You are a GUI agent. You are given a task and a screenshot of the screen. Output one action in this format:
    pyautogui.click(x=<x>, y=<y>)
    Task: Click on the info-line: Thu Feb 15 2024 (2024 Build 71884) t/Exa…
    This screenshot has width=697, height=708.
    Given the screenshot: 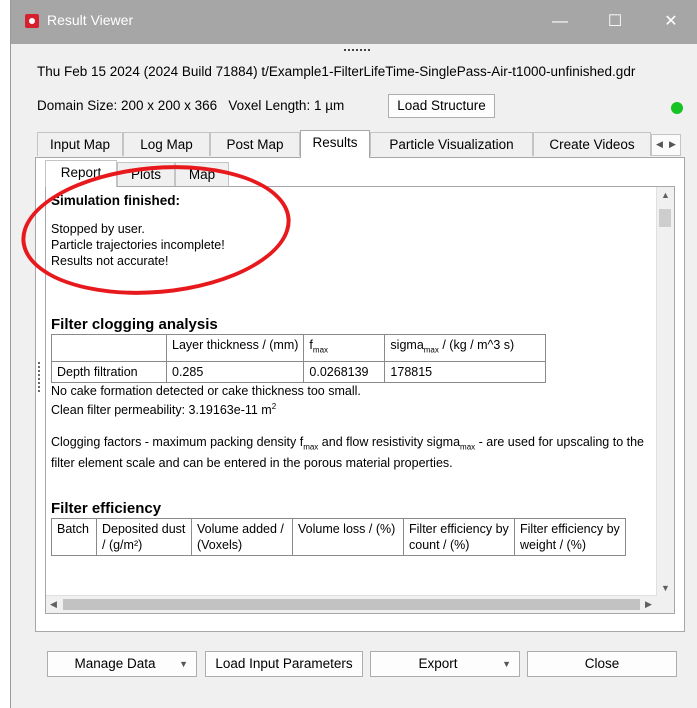 What is the action you would take?
    pyautogui.click(x=336, y=71)
    